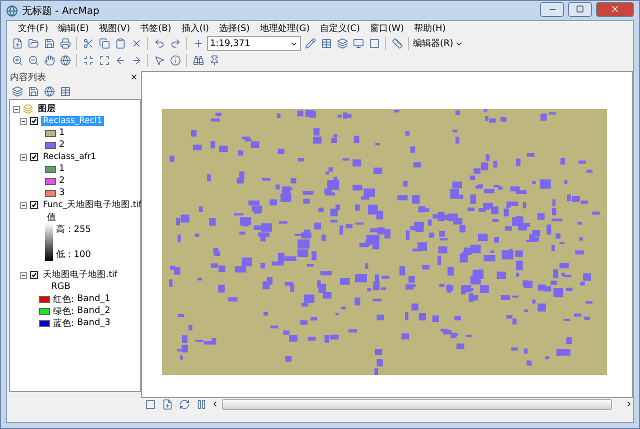 The height and width of the screenshot is (429, 640). What do you see at coordinates (60, 287) in the screenshot?
I see `legend-heading: RGB` at bounding box center [60, 287].